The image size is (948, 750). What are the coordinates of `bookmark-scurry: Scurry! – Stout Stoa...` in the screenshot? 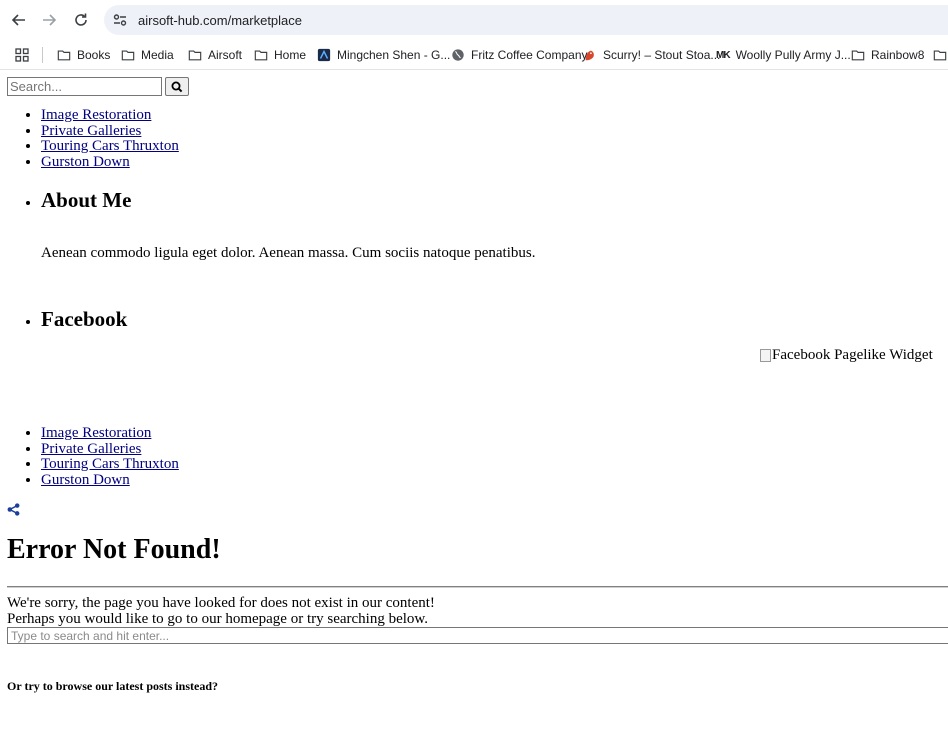 It's located at (652, 54).